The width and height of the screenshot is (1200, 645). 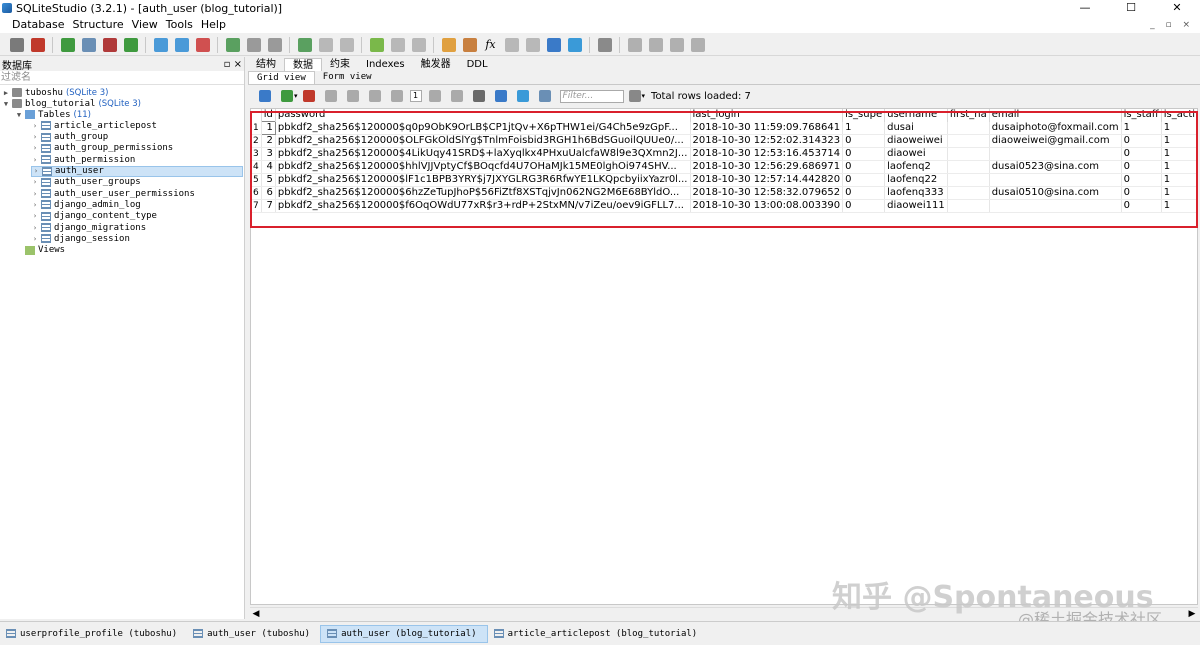 I want to click on filter-icon, so click(x=634, y=96).